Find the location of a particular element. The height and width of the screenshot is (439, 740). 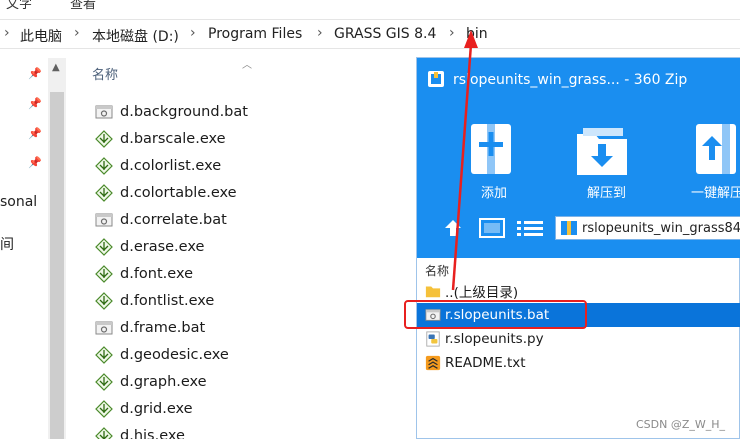

file-name: d.his.exe is located at coordinates (152, 433).